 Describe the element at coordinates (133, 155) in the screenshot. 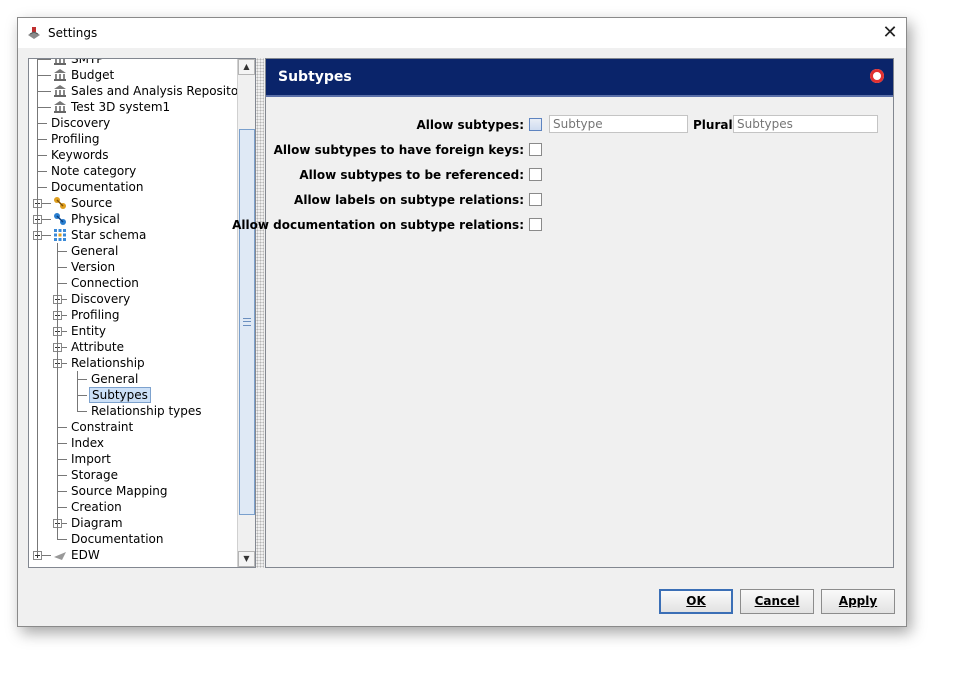

I see `tree-item: Keywords` at that location.